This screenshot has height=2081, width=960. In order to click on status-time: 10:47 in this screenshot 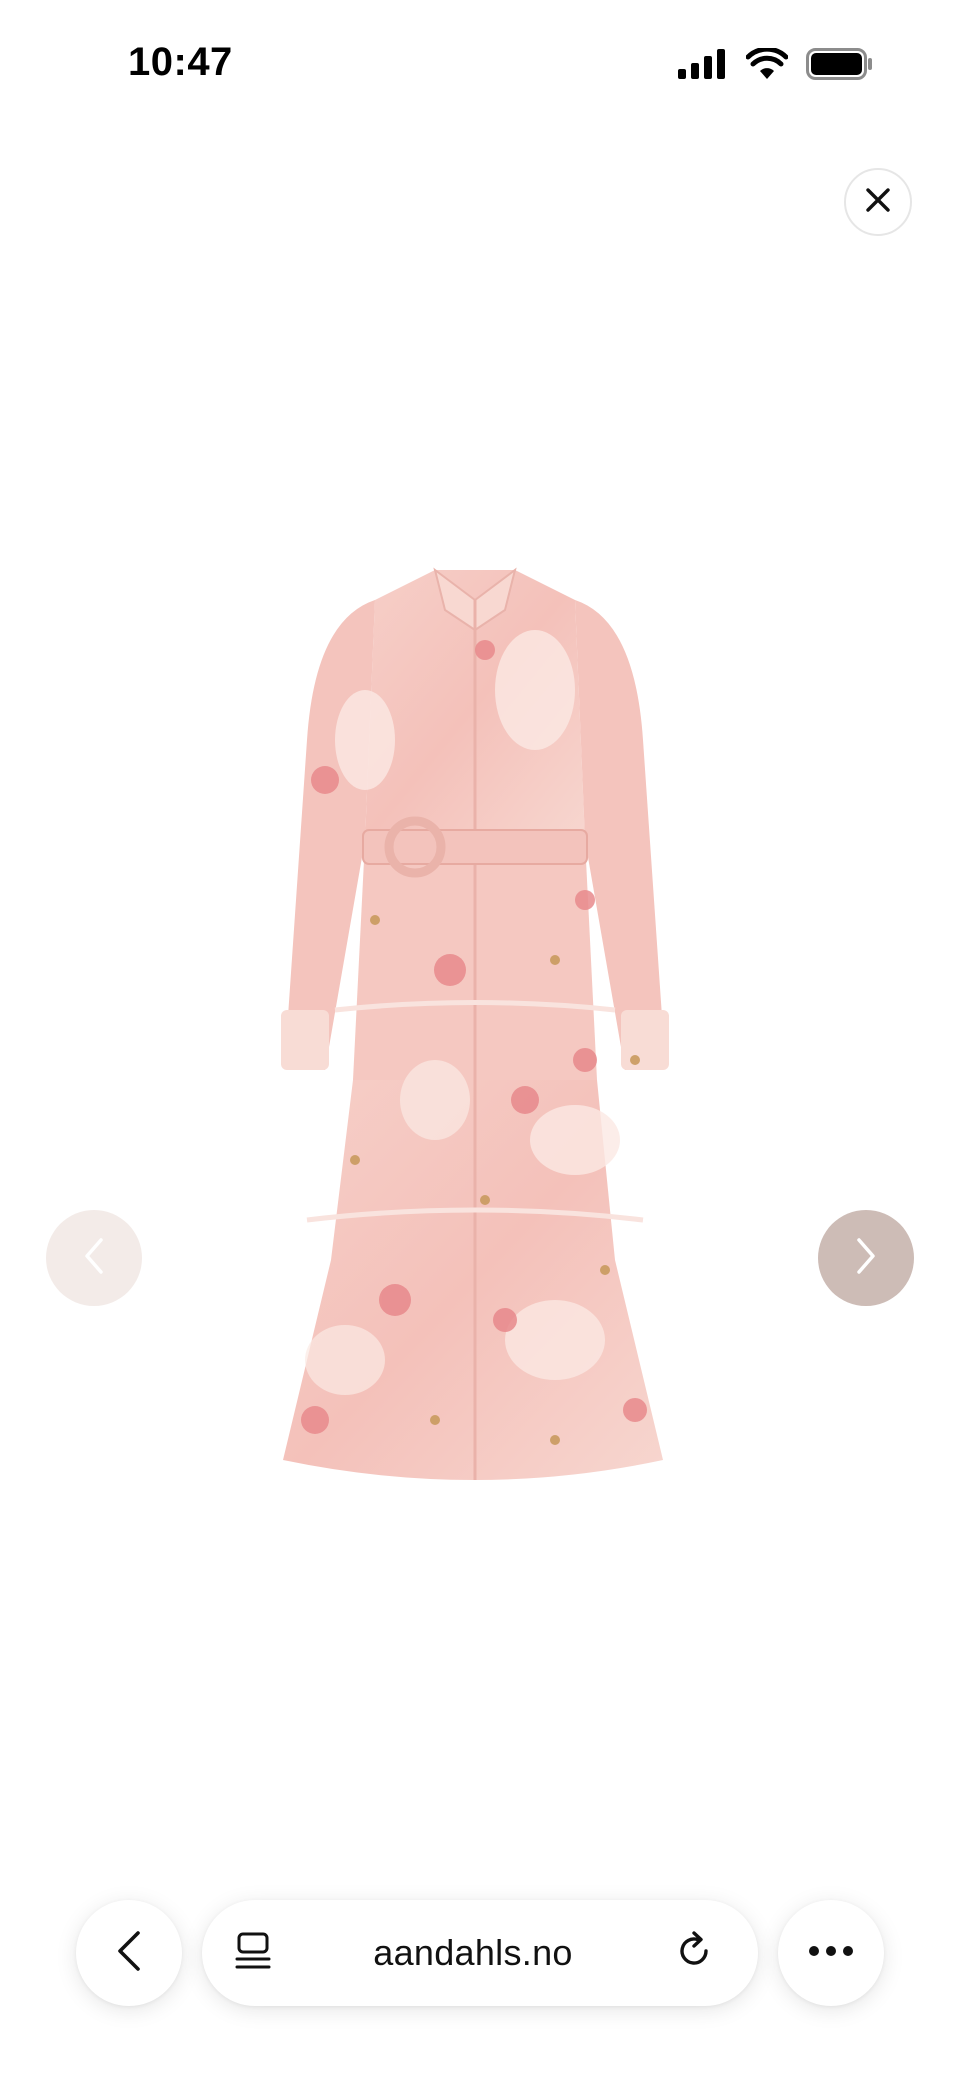, I will do `click(180, 62)`.